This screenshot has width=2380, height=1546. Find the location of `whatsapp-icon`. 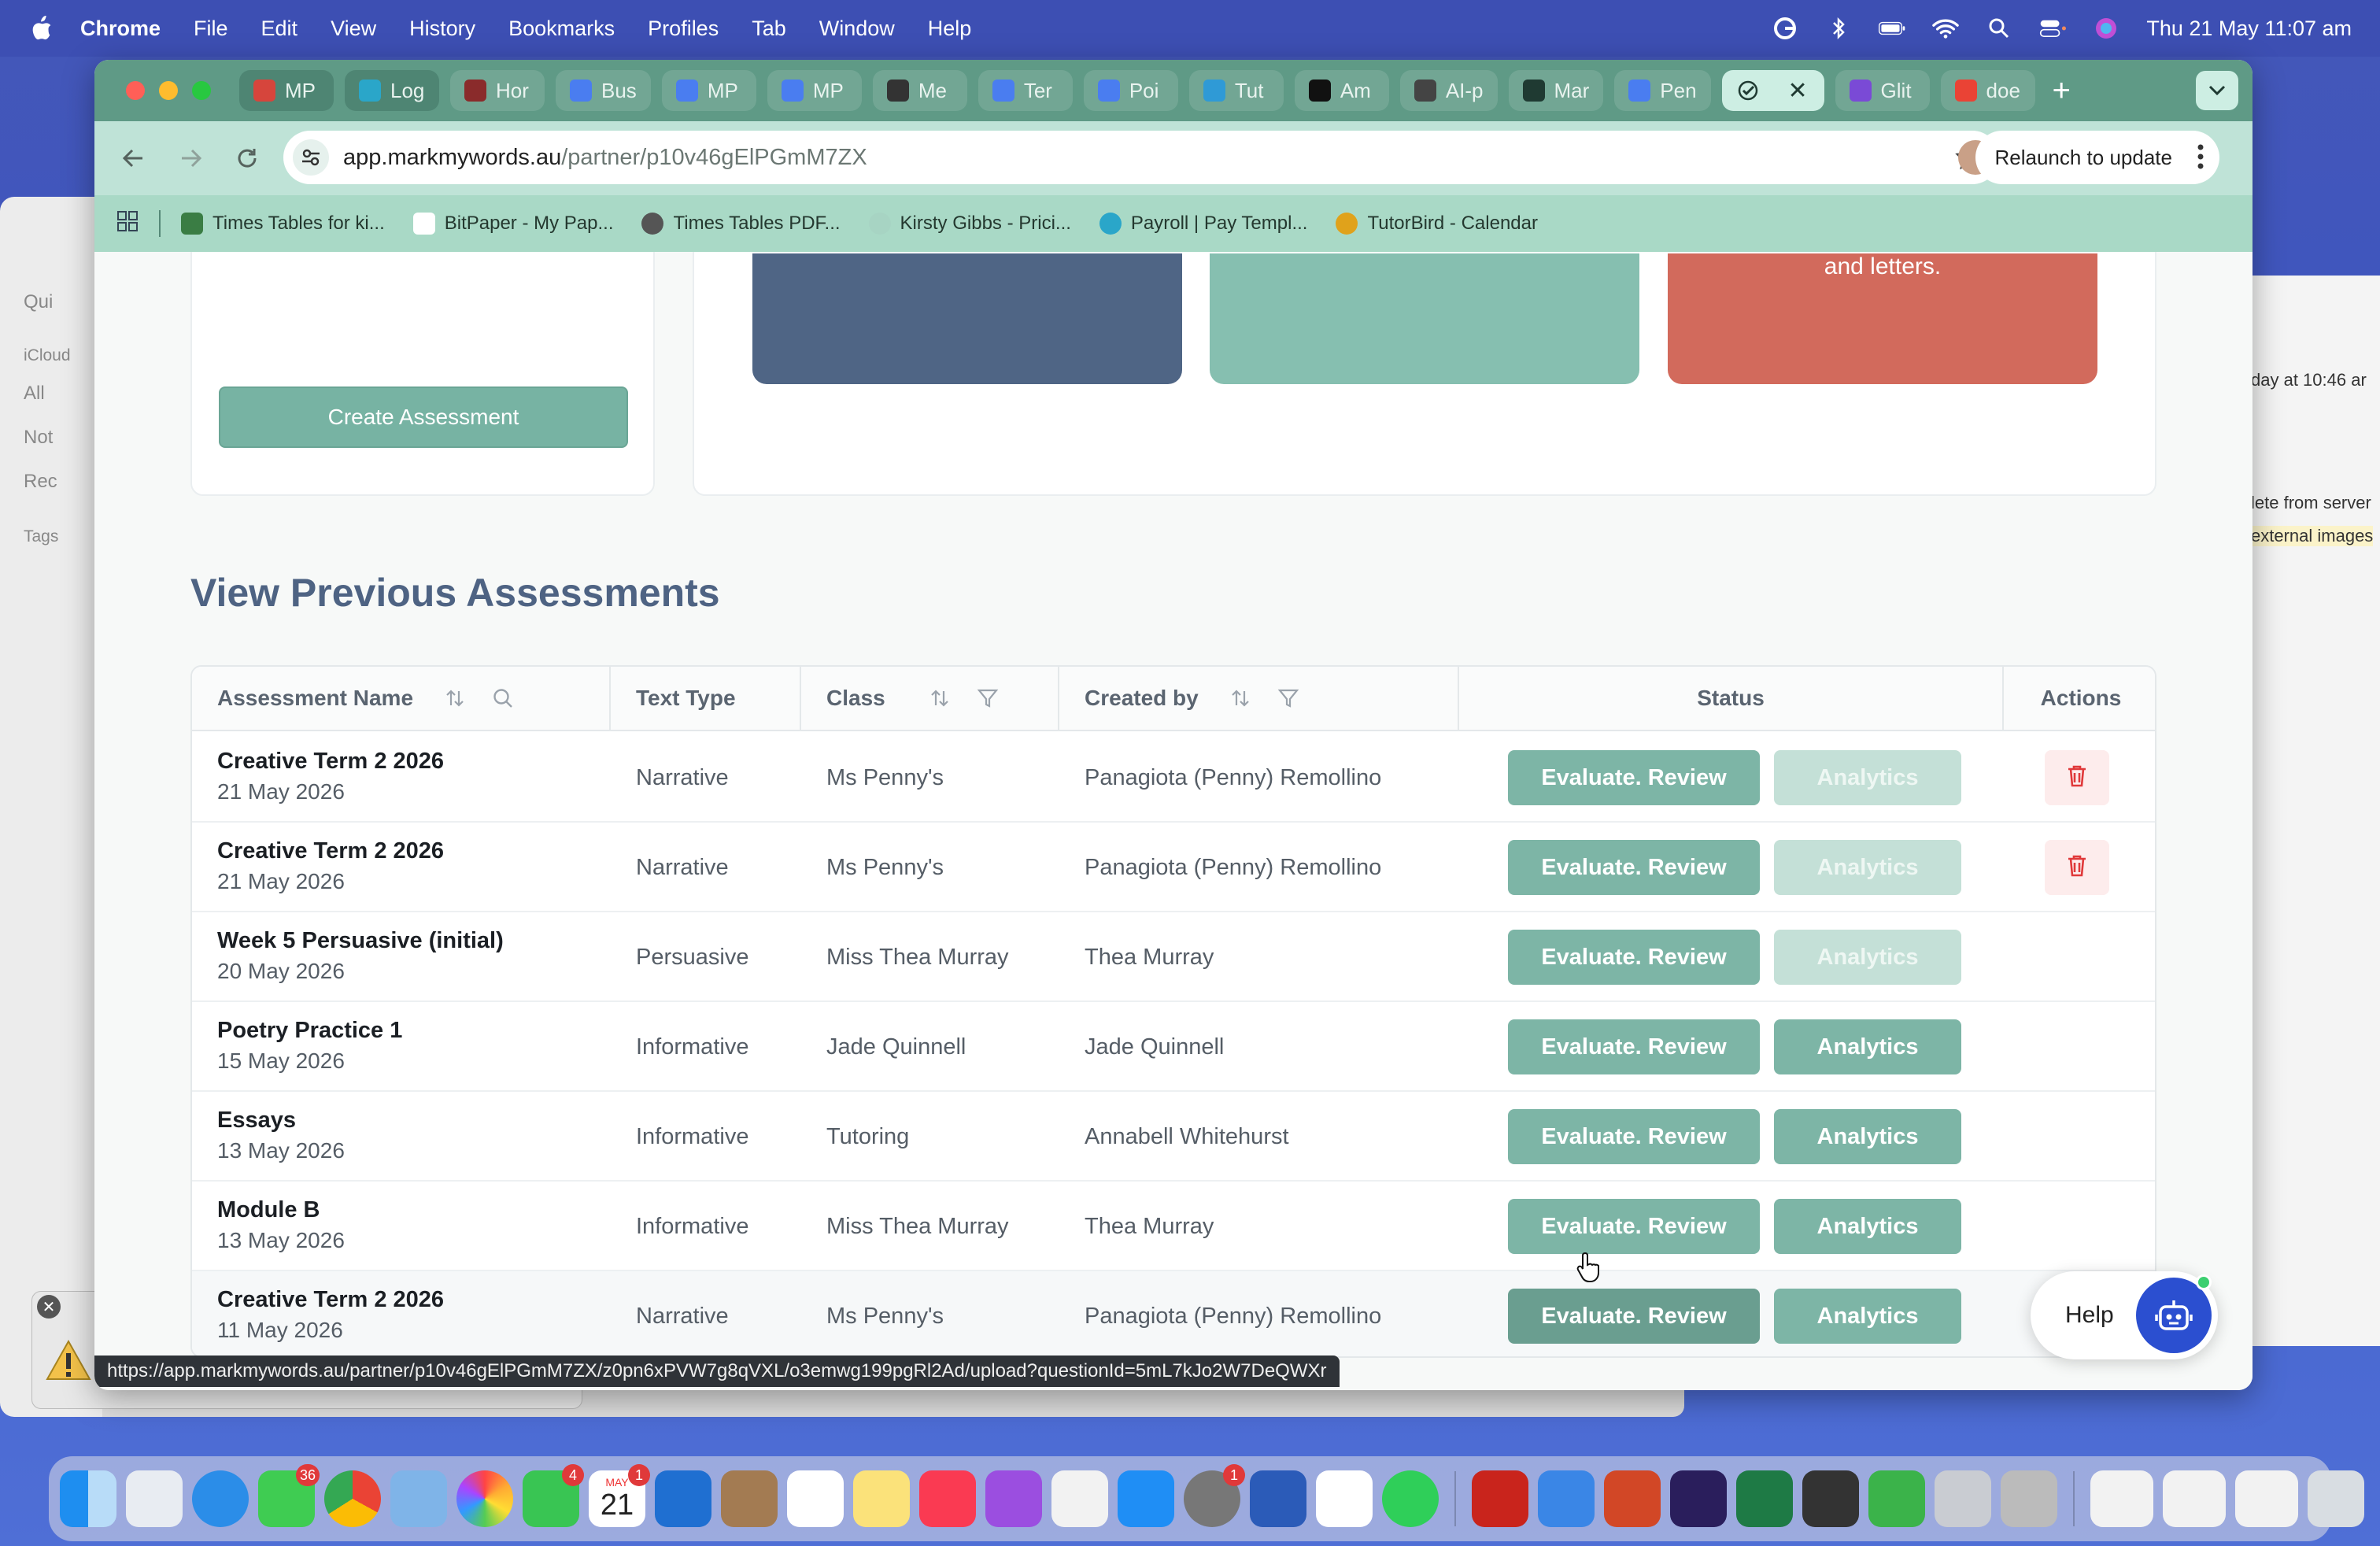

whatsapp-icon is located at coordinates (1410, 1498).